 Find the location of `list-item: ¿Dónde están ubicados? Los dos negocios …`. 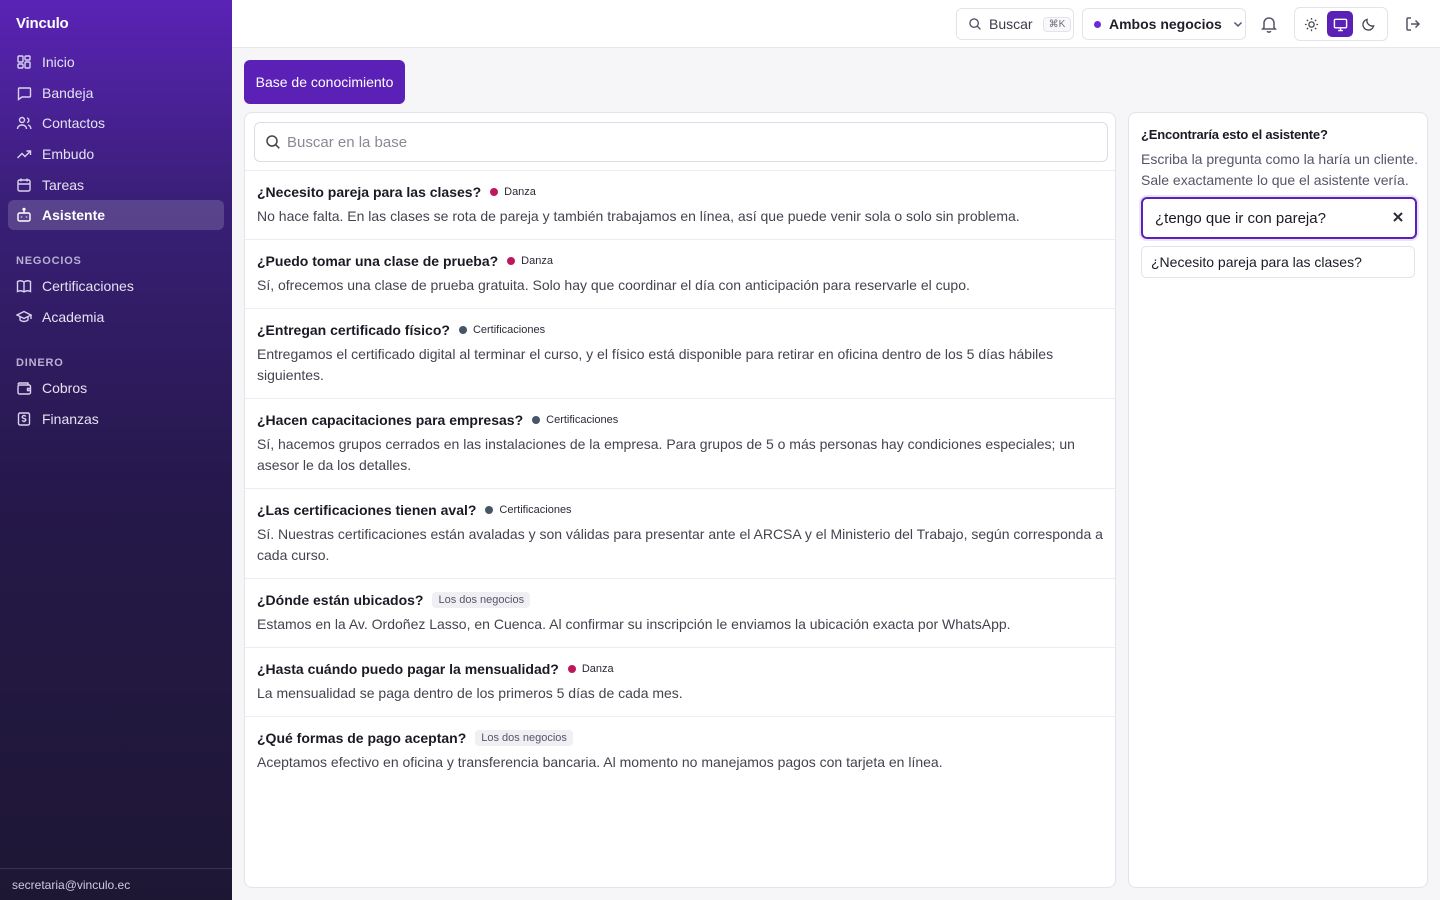

list-item: ¿Dónde están ubicados? Los dos negocios … is located at coordinates (680, 613).